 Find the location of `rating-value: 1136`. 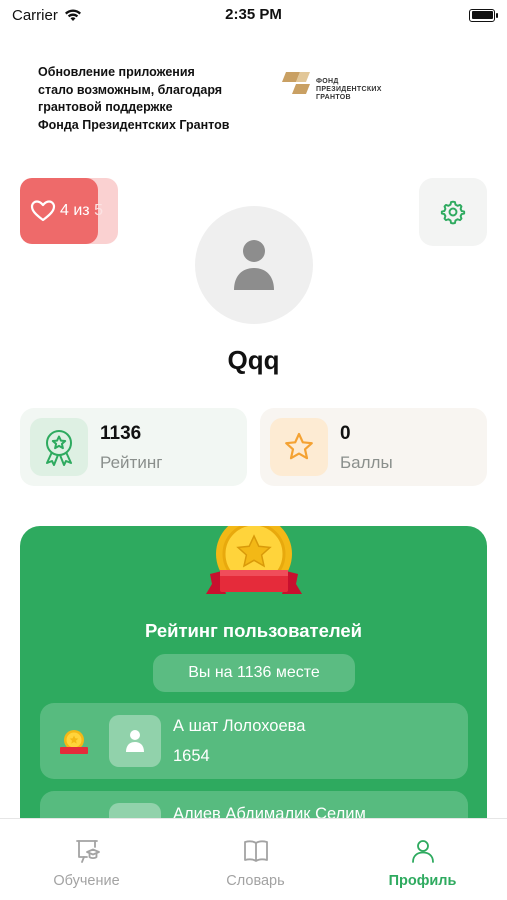

rating-value: 1136 is located at coordinates (121, 433).